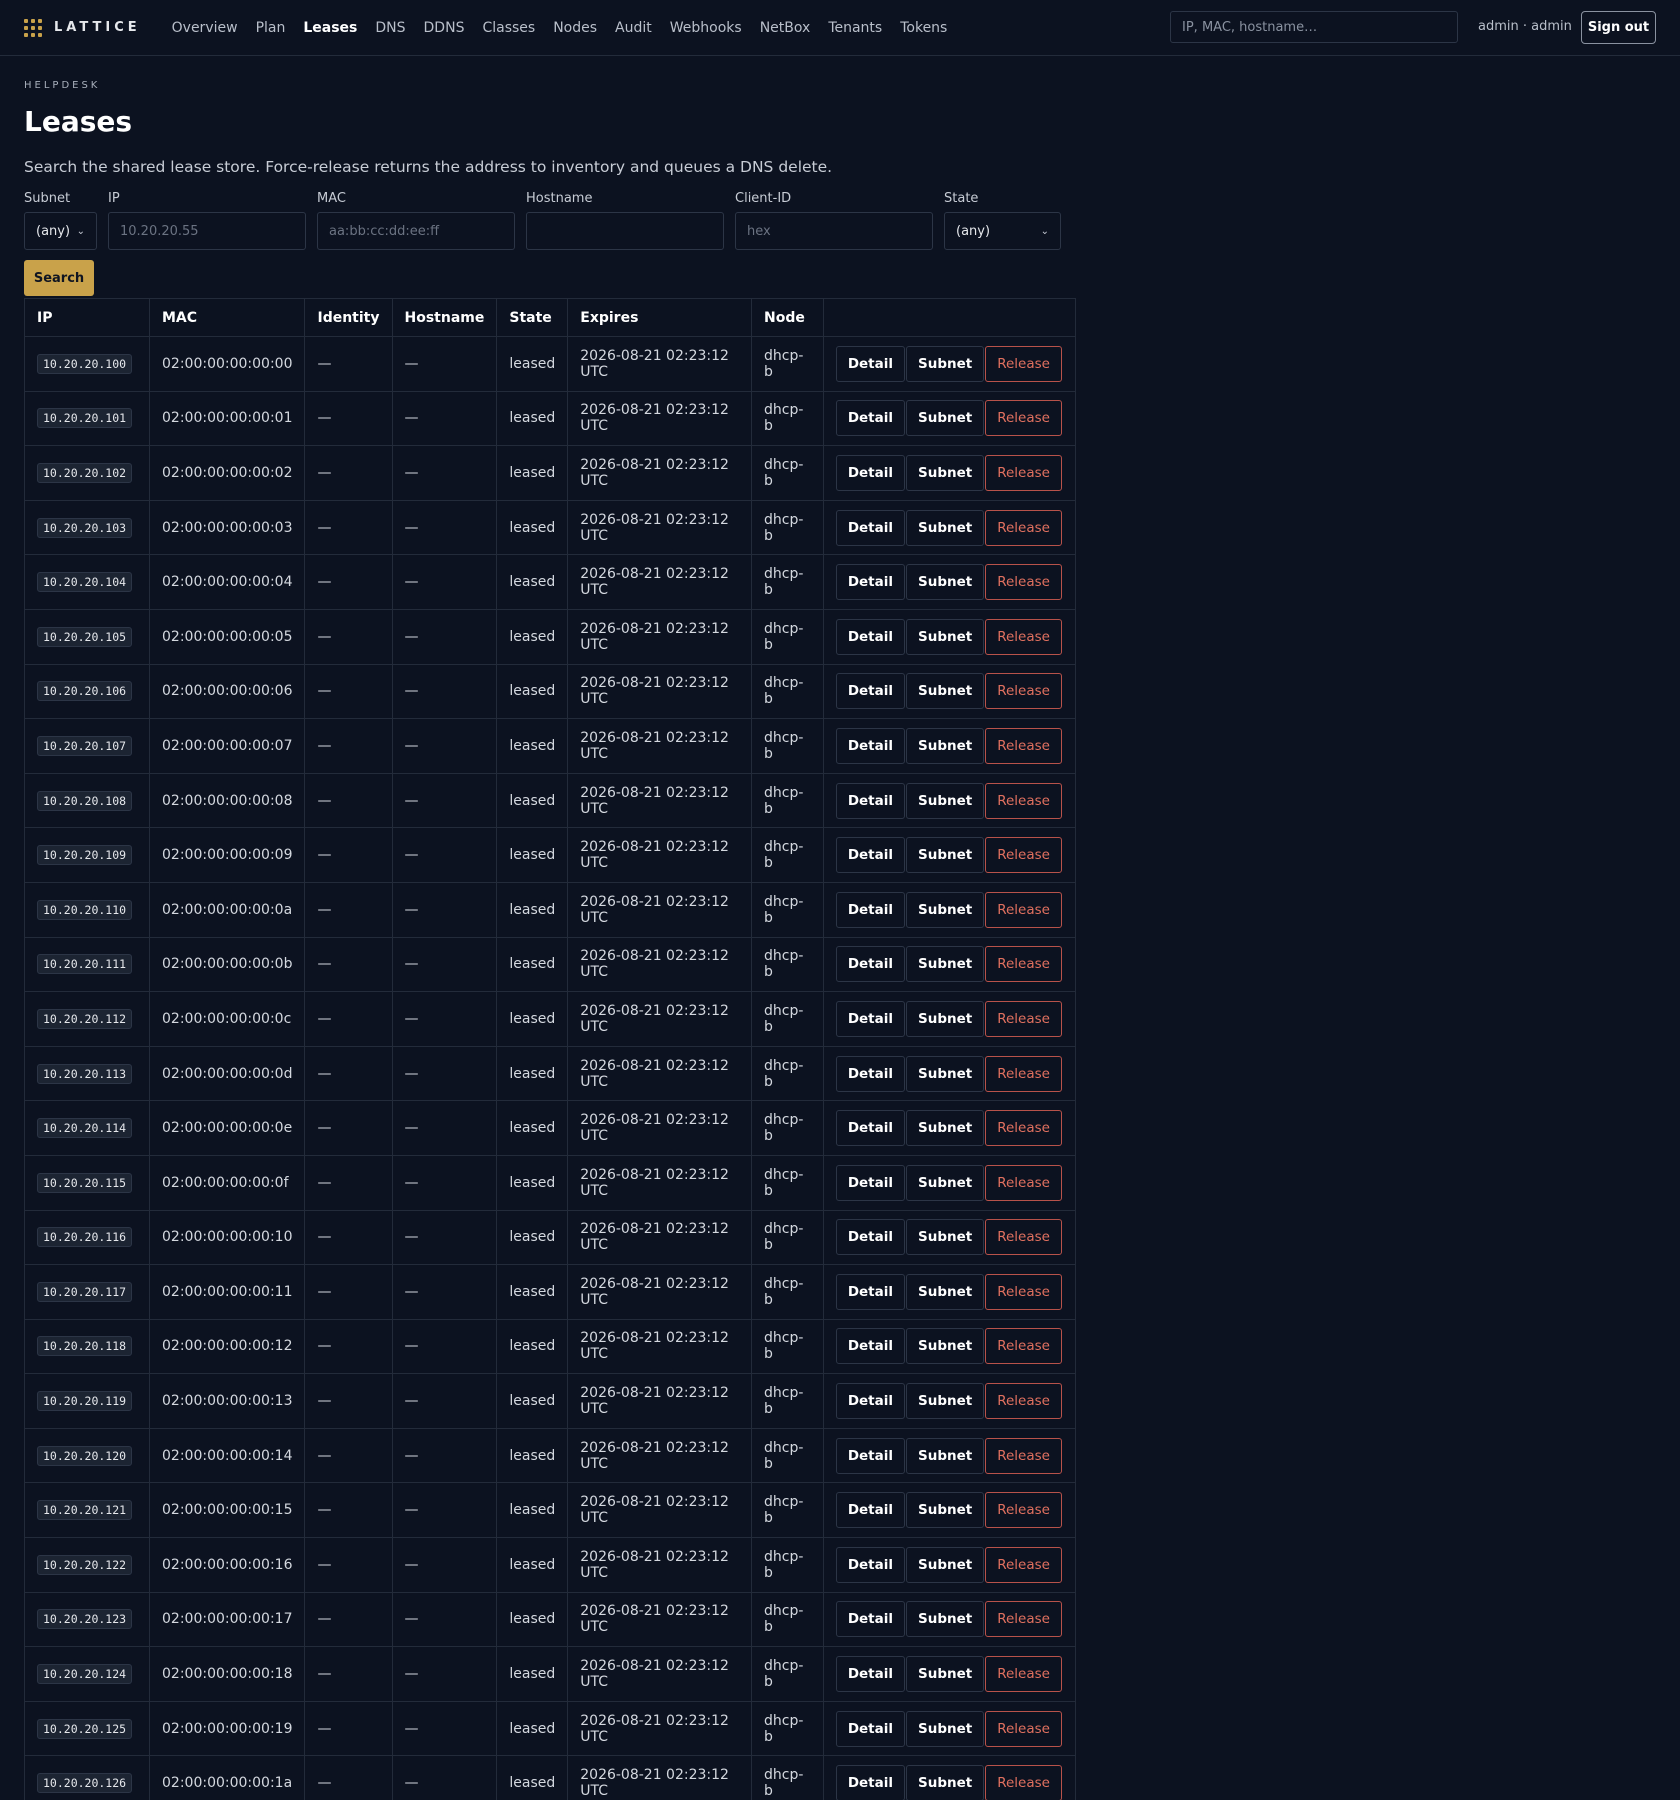 The width and height of the screenshot is (1680, 1800). I want to click on subnet-select: (any) ⌄, so click(60, 231).